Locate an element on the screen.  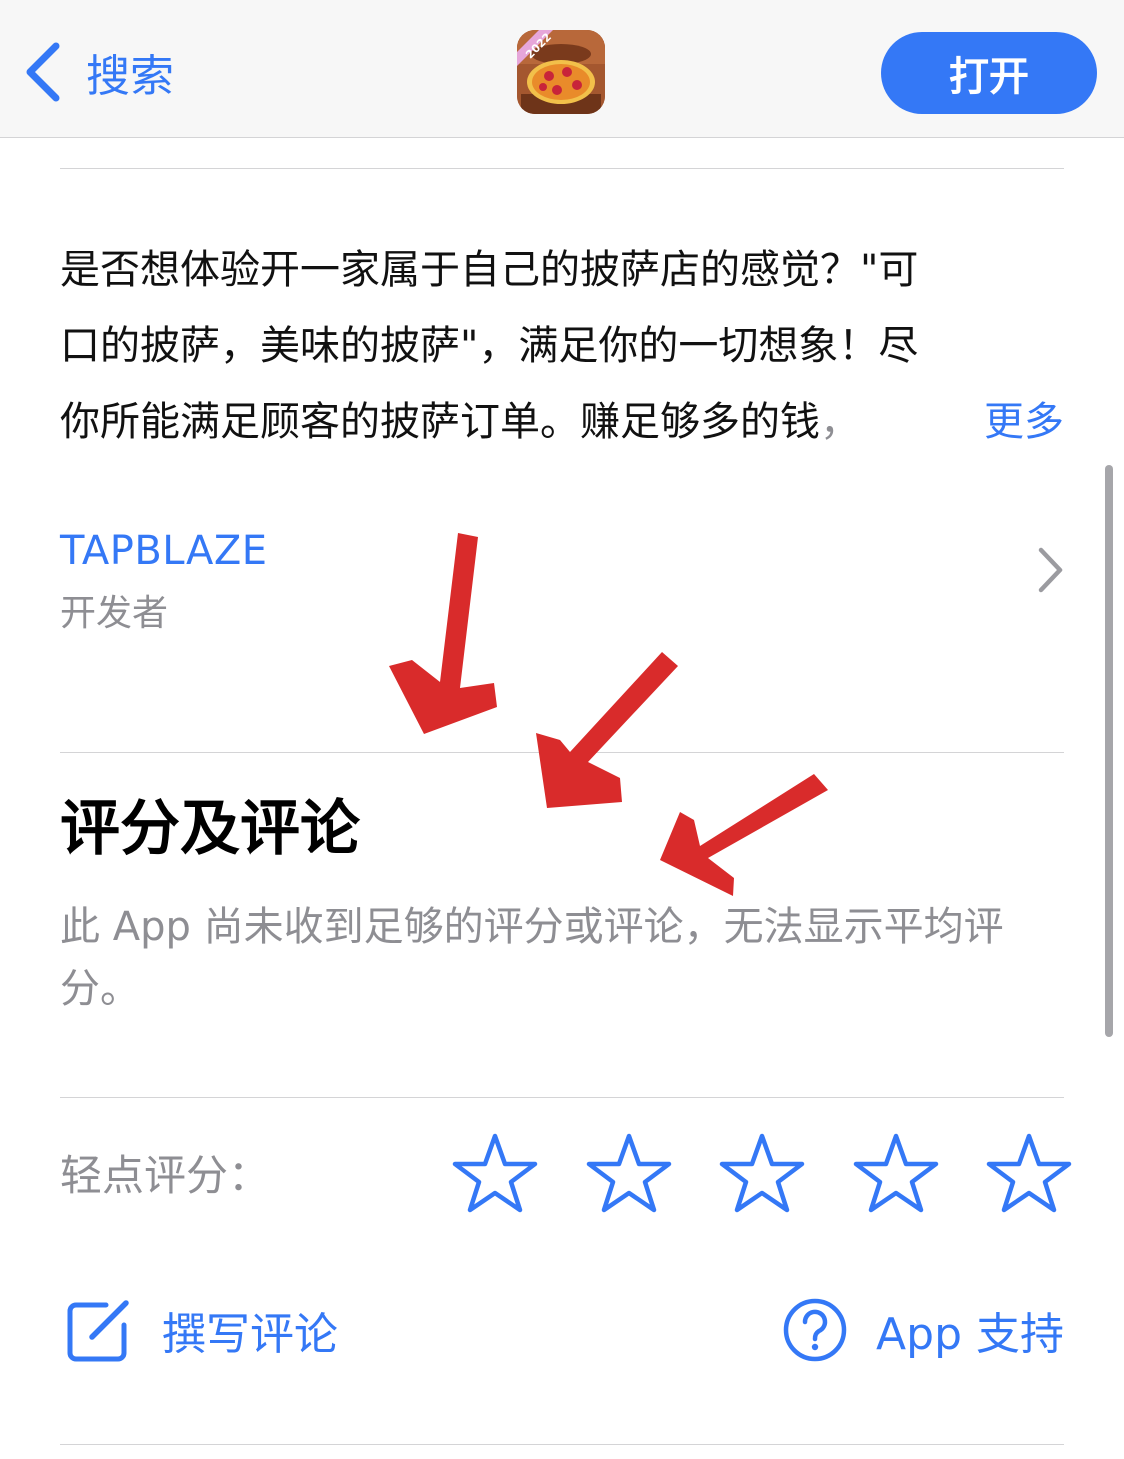
navigation-bar: 搜索 2022 打开 is located at coordinates (562, 69).